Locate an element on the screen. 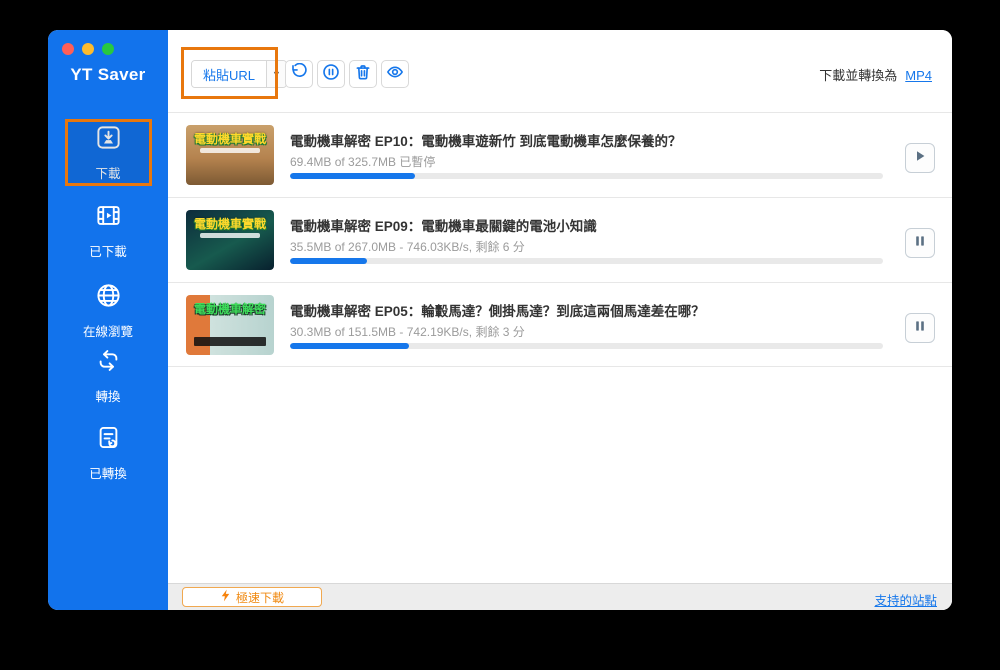 The height and width of the screenshot is (670, 1000). download-status: 30.3MB of 151.5MB - 742.19KB/s, 剩餘 3 分 is located at coordinates (407, 332).